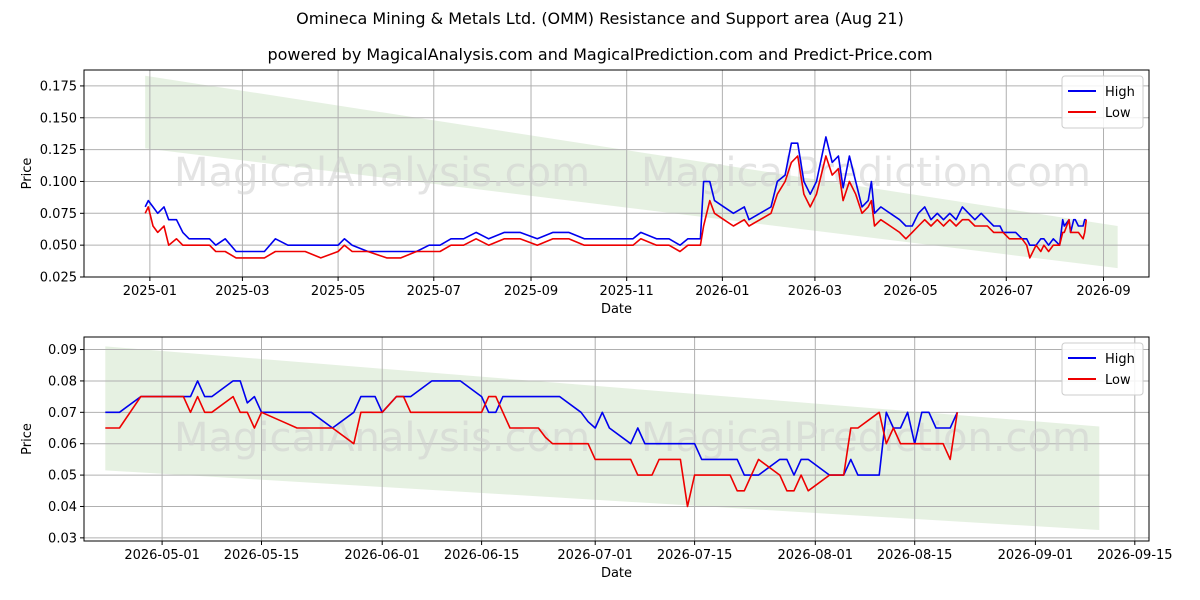 The width and height of the screenshot is (1200, 600). I want to click on y-tick-label: 0.09, so click(62, 350).